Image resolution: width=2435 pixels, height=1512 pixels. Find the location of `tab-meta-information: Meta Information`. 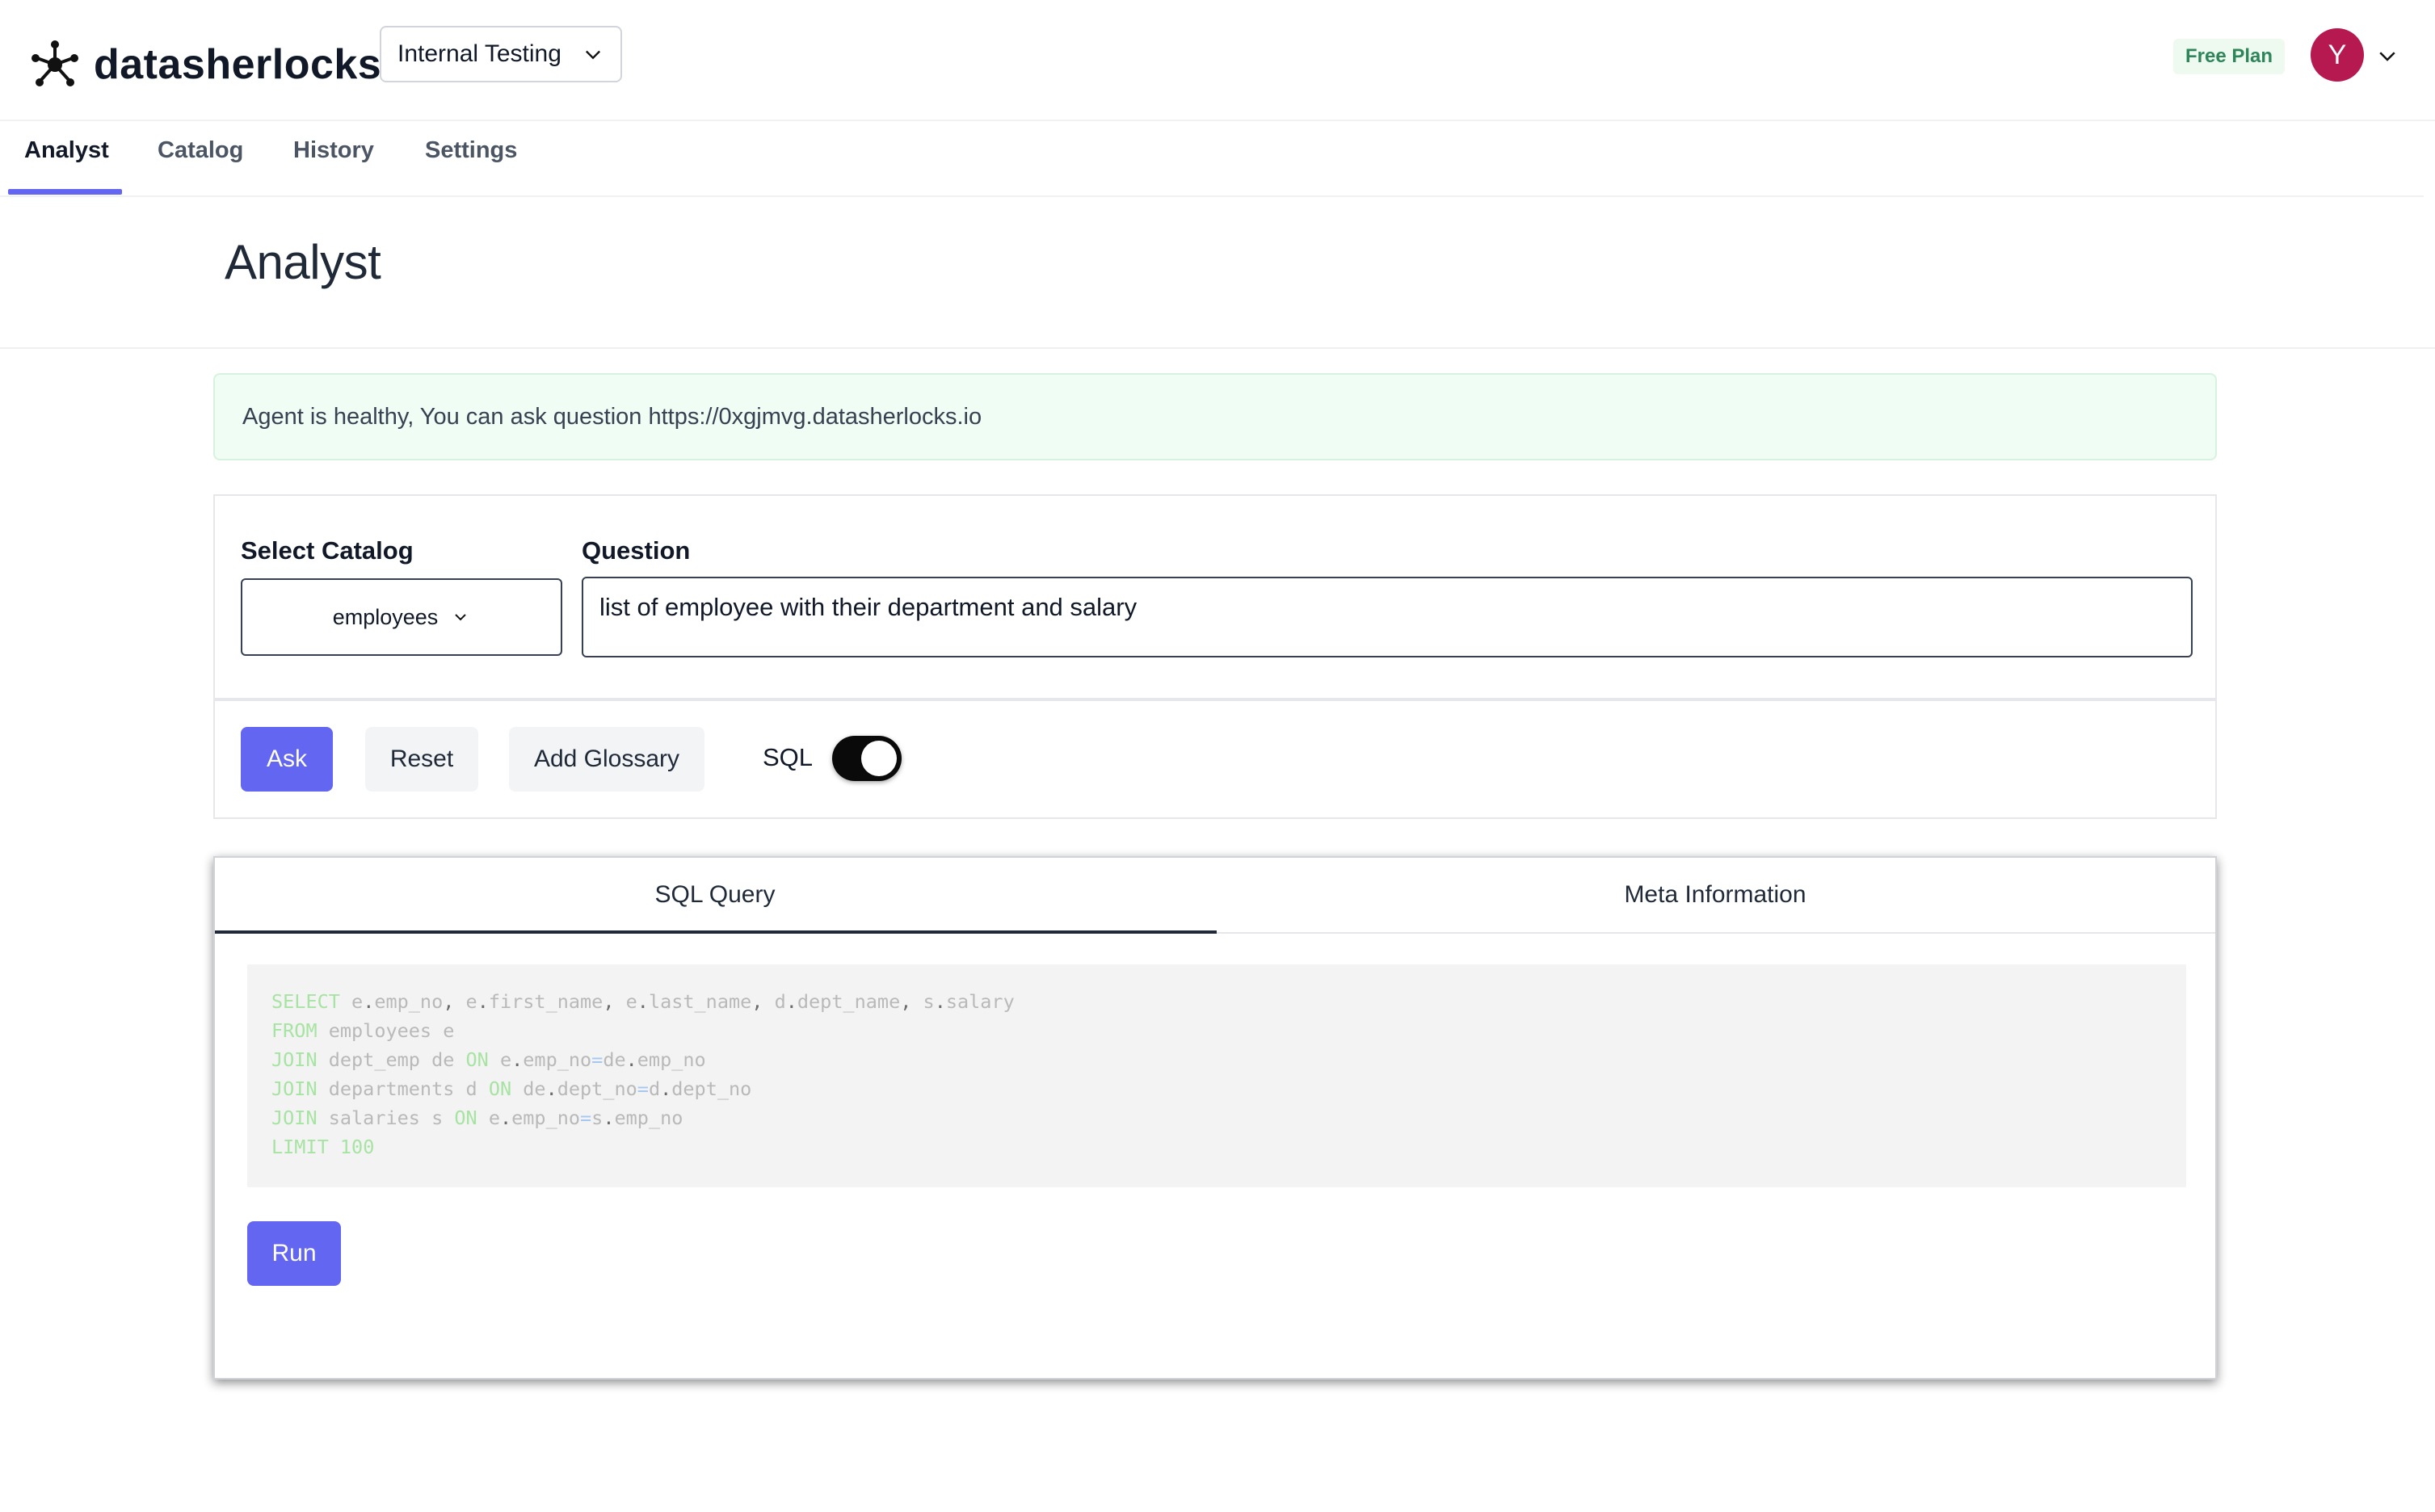

tab-meta-information: Meta Information is located at coordinates (1715, 895).